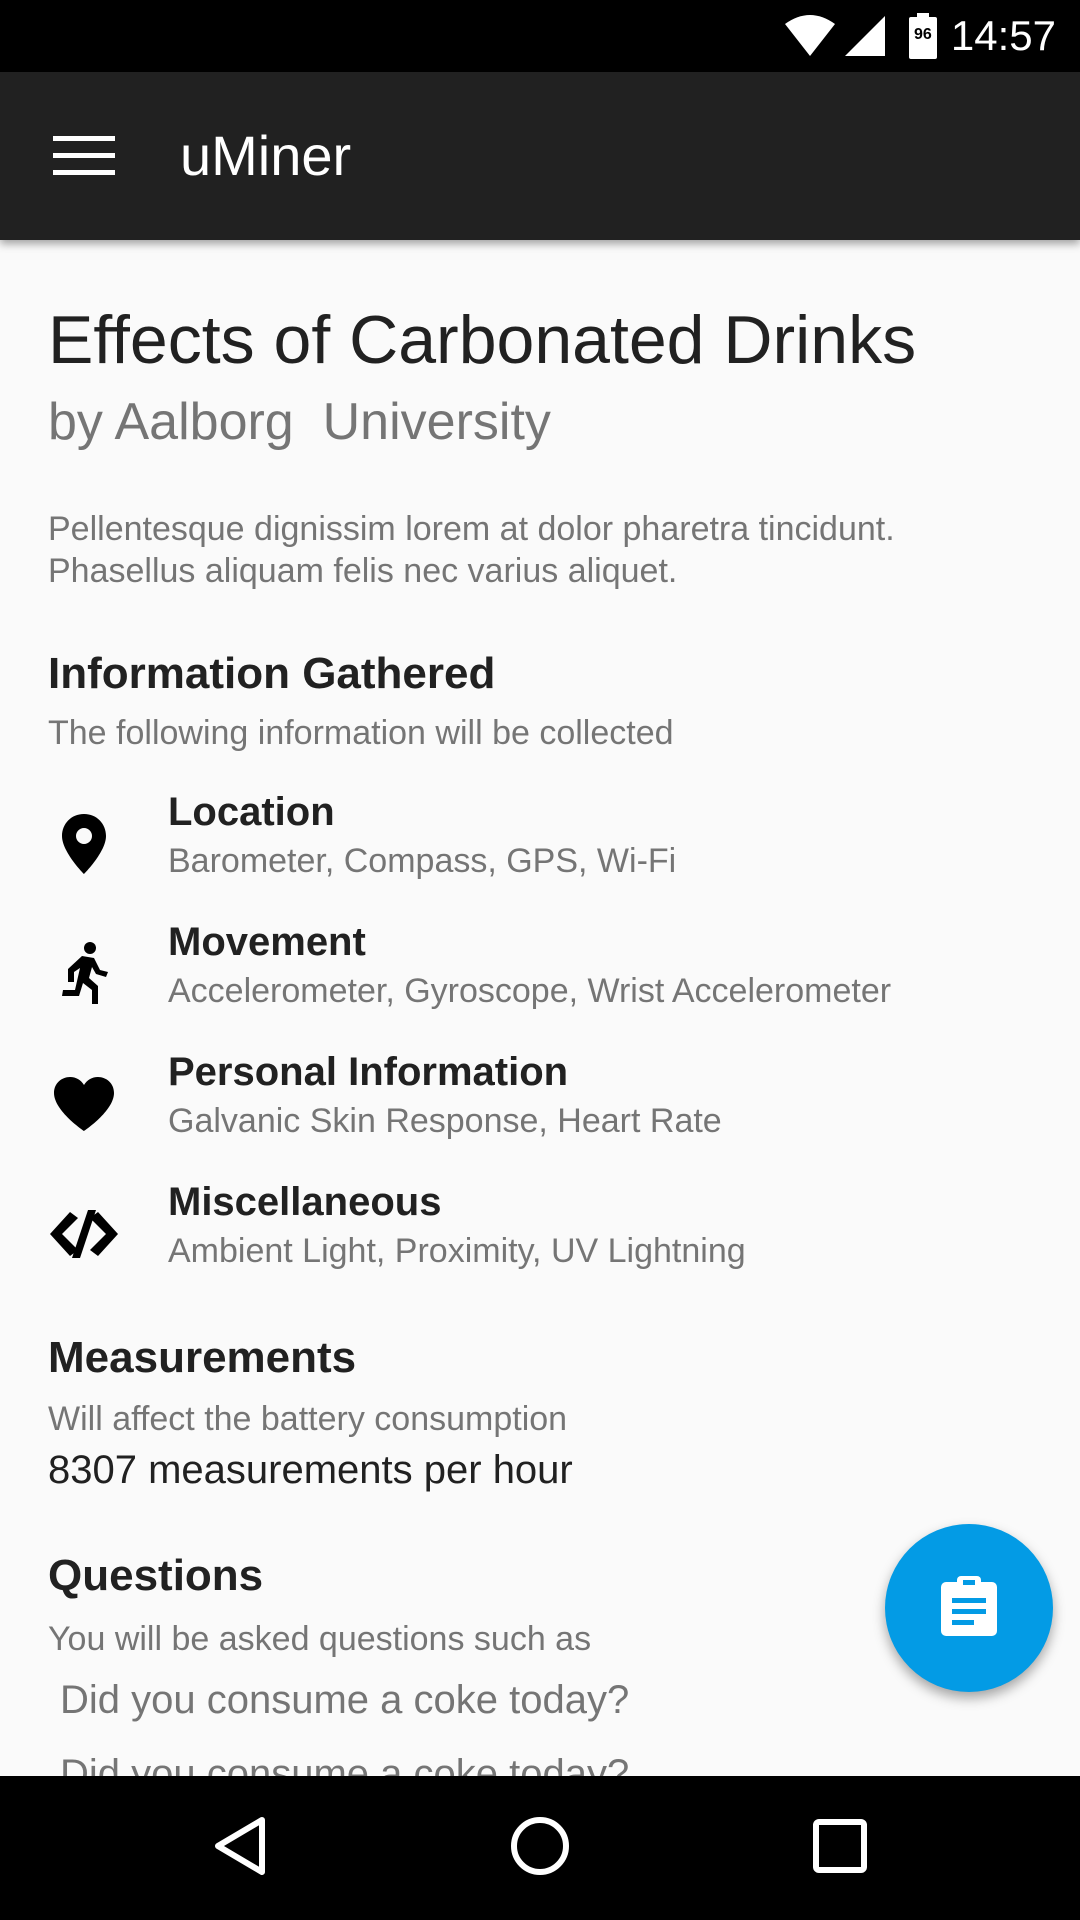 The height and width of the screenshot is (1920, 1080). I want to click on home-button, so click(540, 1848).